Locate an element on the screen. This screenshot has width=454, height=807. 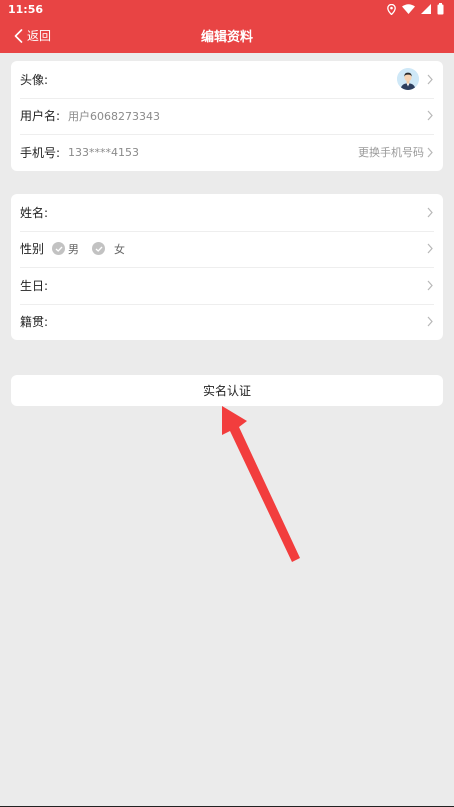
gender-label: 性别 is located at coordinates (32, 249).